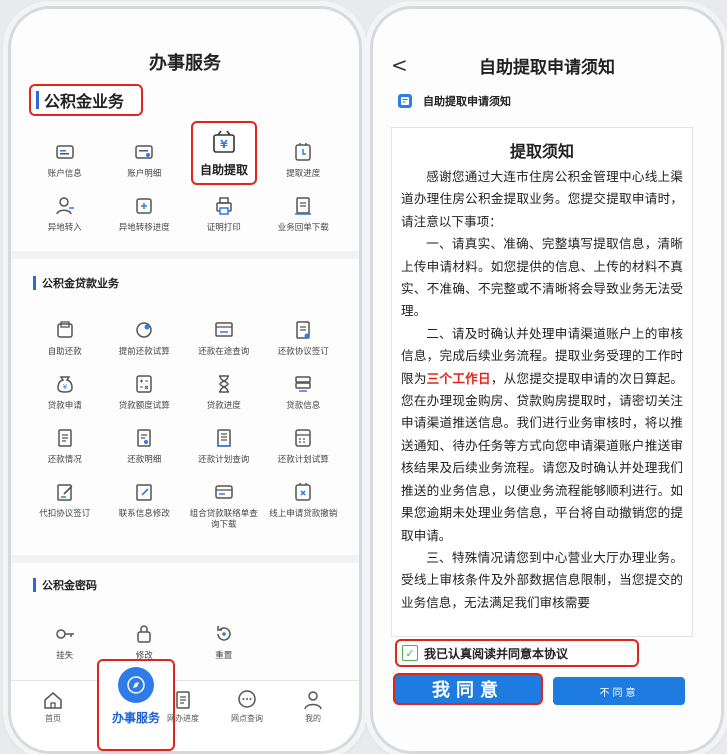 This screenshot has width=727, height=754. I want to click on agree-checkbox-row: ✓ 我已认真阅读并同意本协议, so click(517, 653).